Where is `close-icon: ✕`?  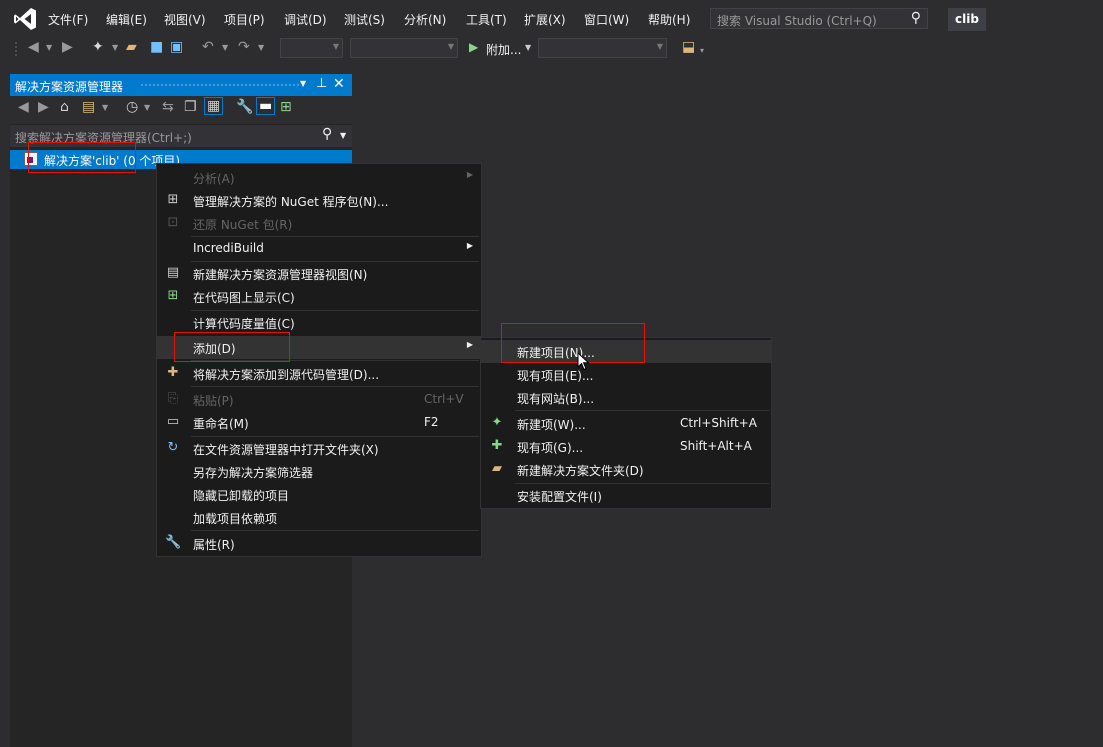
close-icon: ✕ is located at coordinates (339, 84).